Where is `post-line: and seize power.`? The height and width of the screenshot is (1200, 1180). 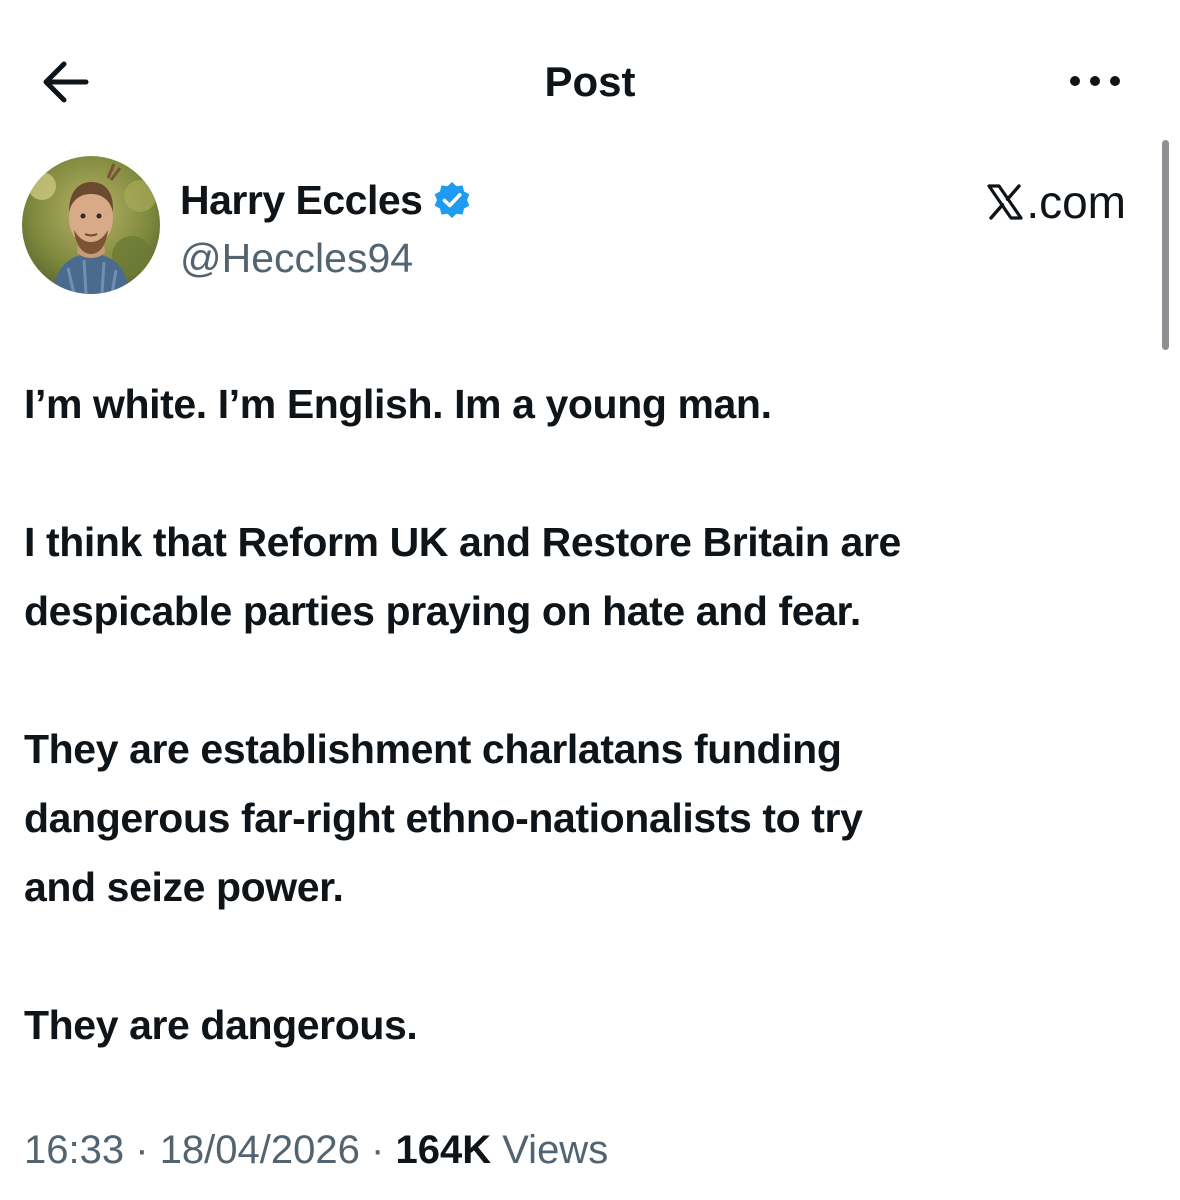 post-line: and seize power. is located at coordinates (184, 887).